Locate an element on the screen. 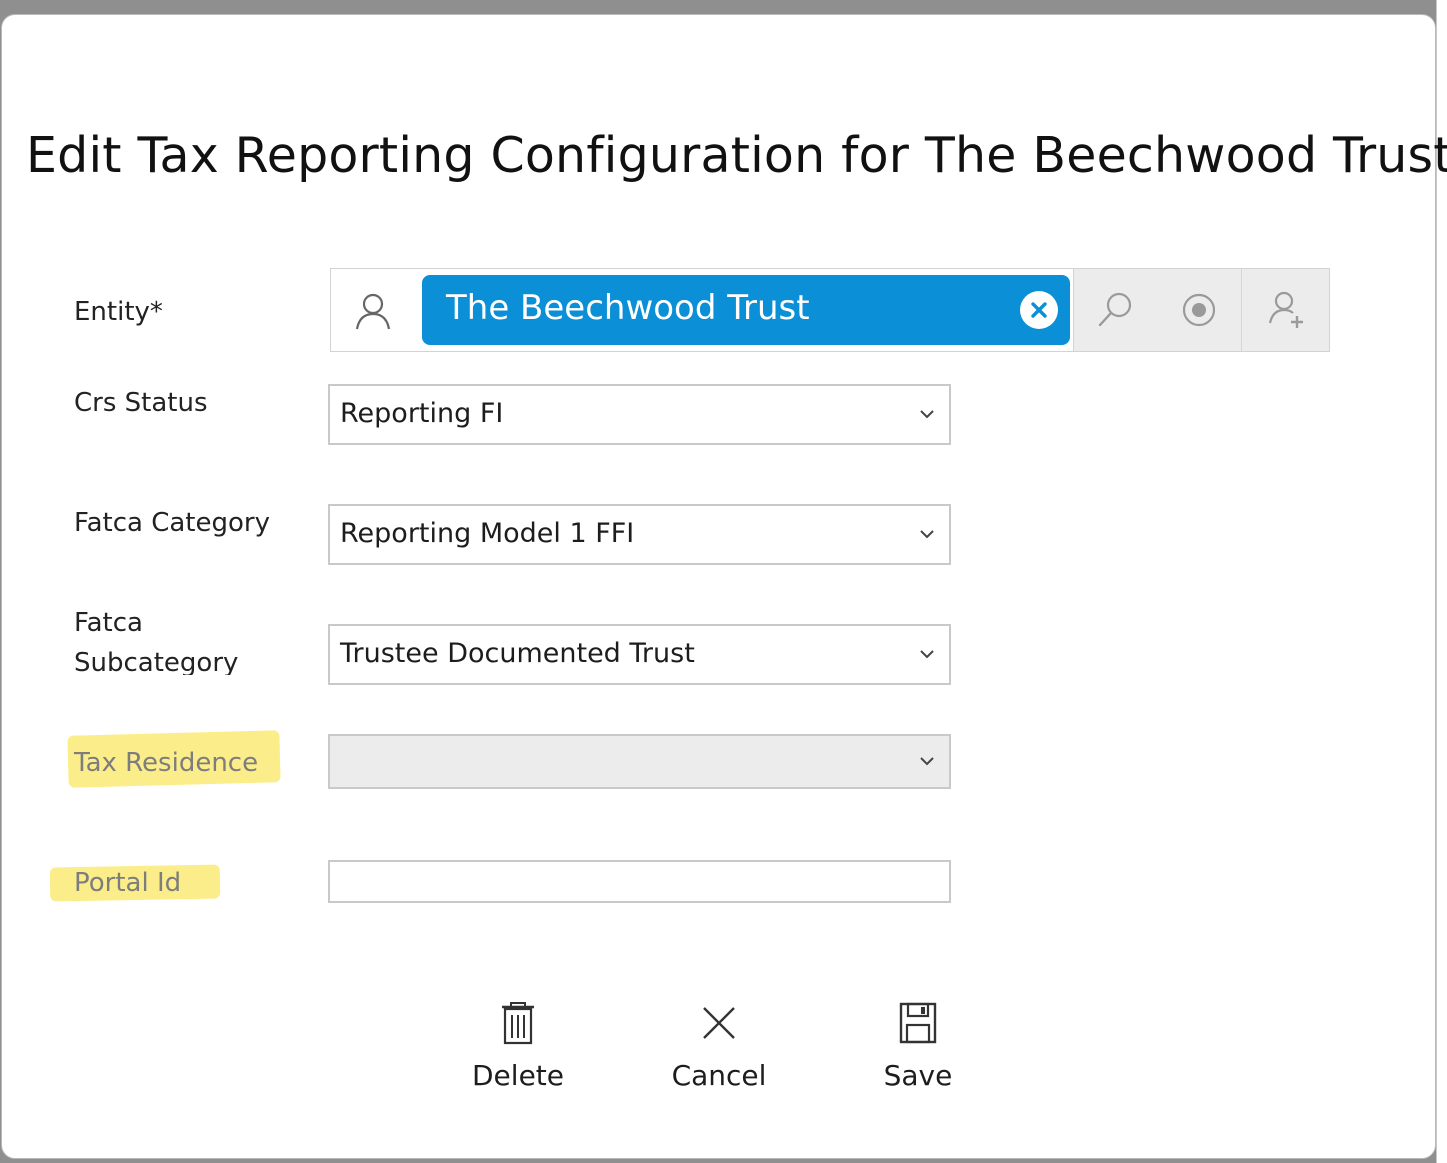 The image size is (1447, 1163). clear-icon is located at coordinates (1039, 310).